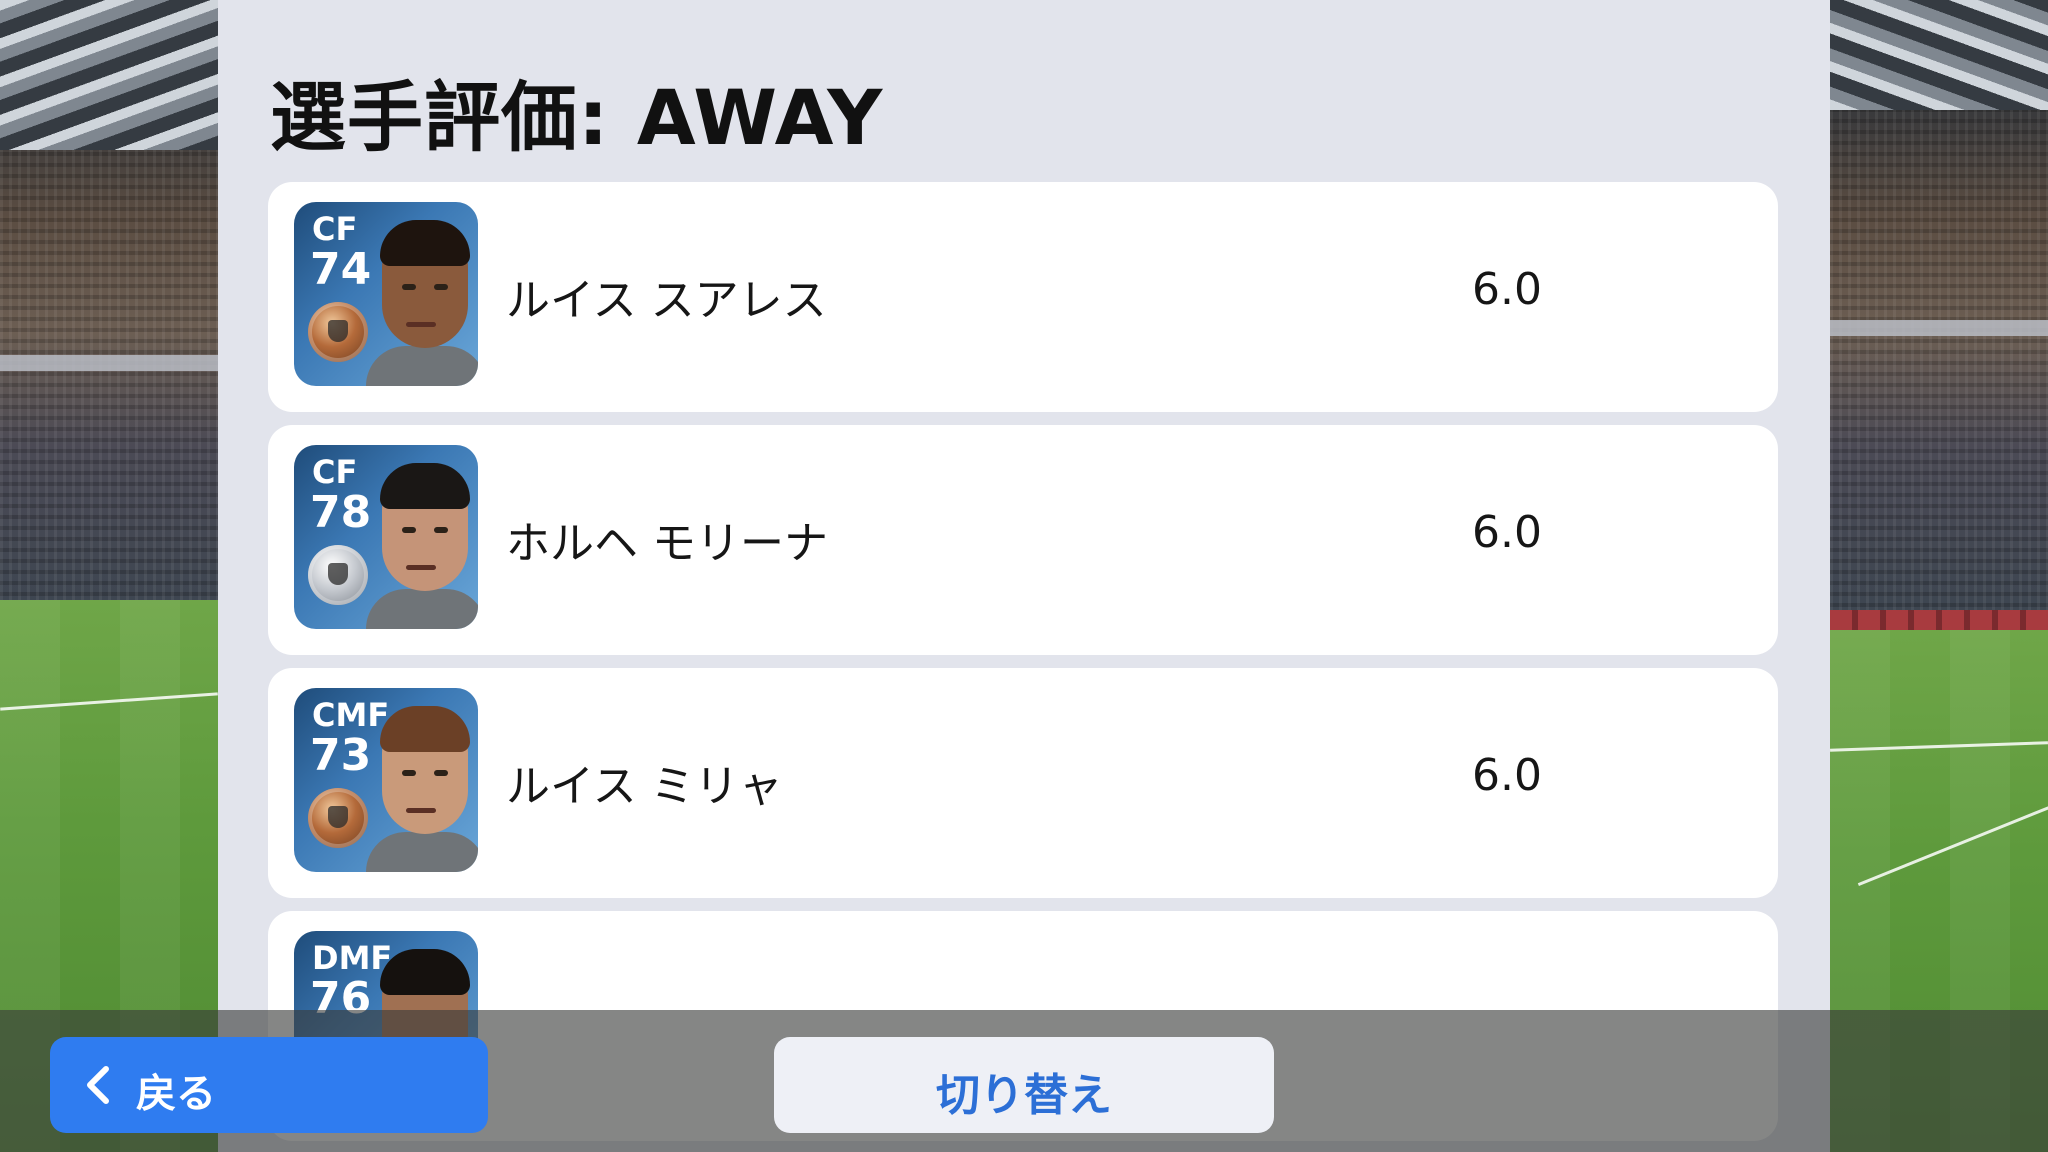  I want to click on switch-button: 切り替え, so click(1024, 1085).